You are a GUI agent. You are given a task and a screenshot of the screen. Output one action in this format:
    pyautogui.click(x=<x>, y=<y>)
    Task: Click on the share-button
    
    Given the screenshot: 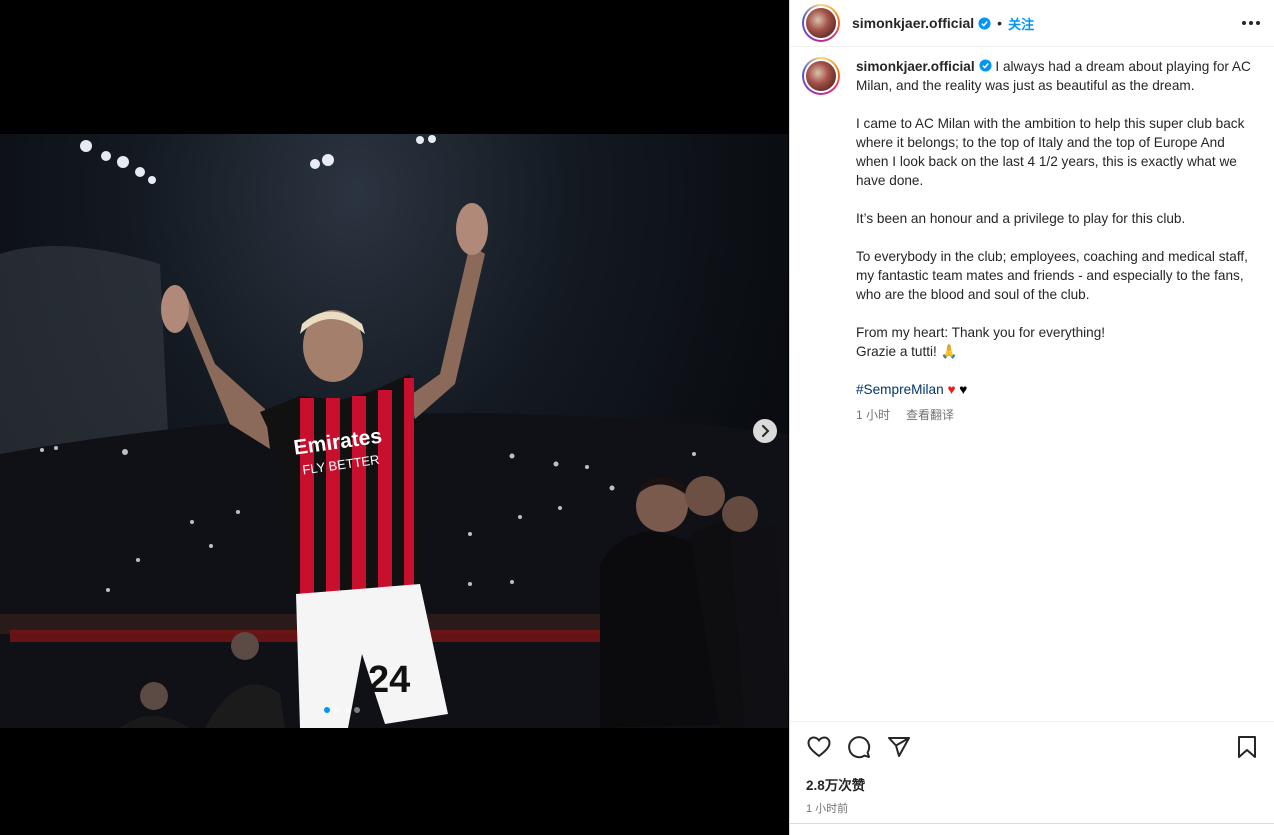 What is the action you would take?
    pyautogui.click(x=899, y=747)
    